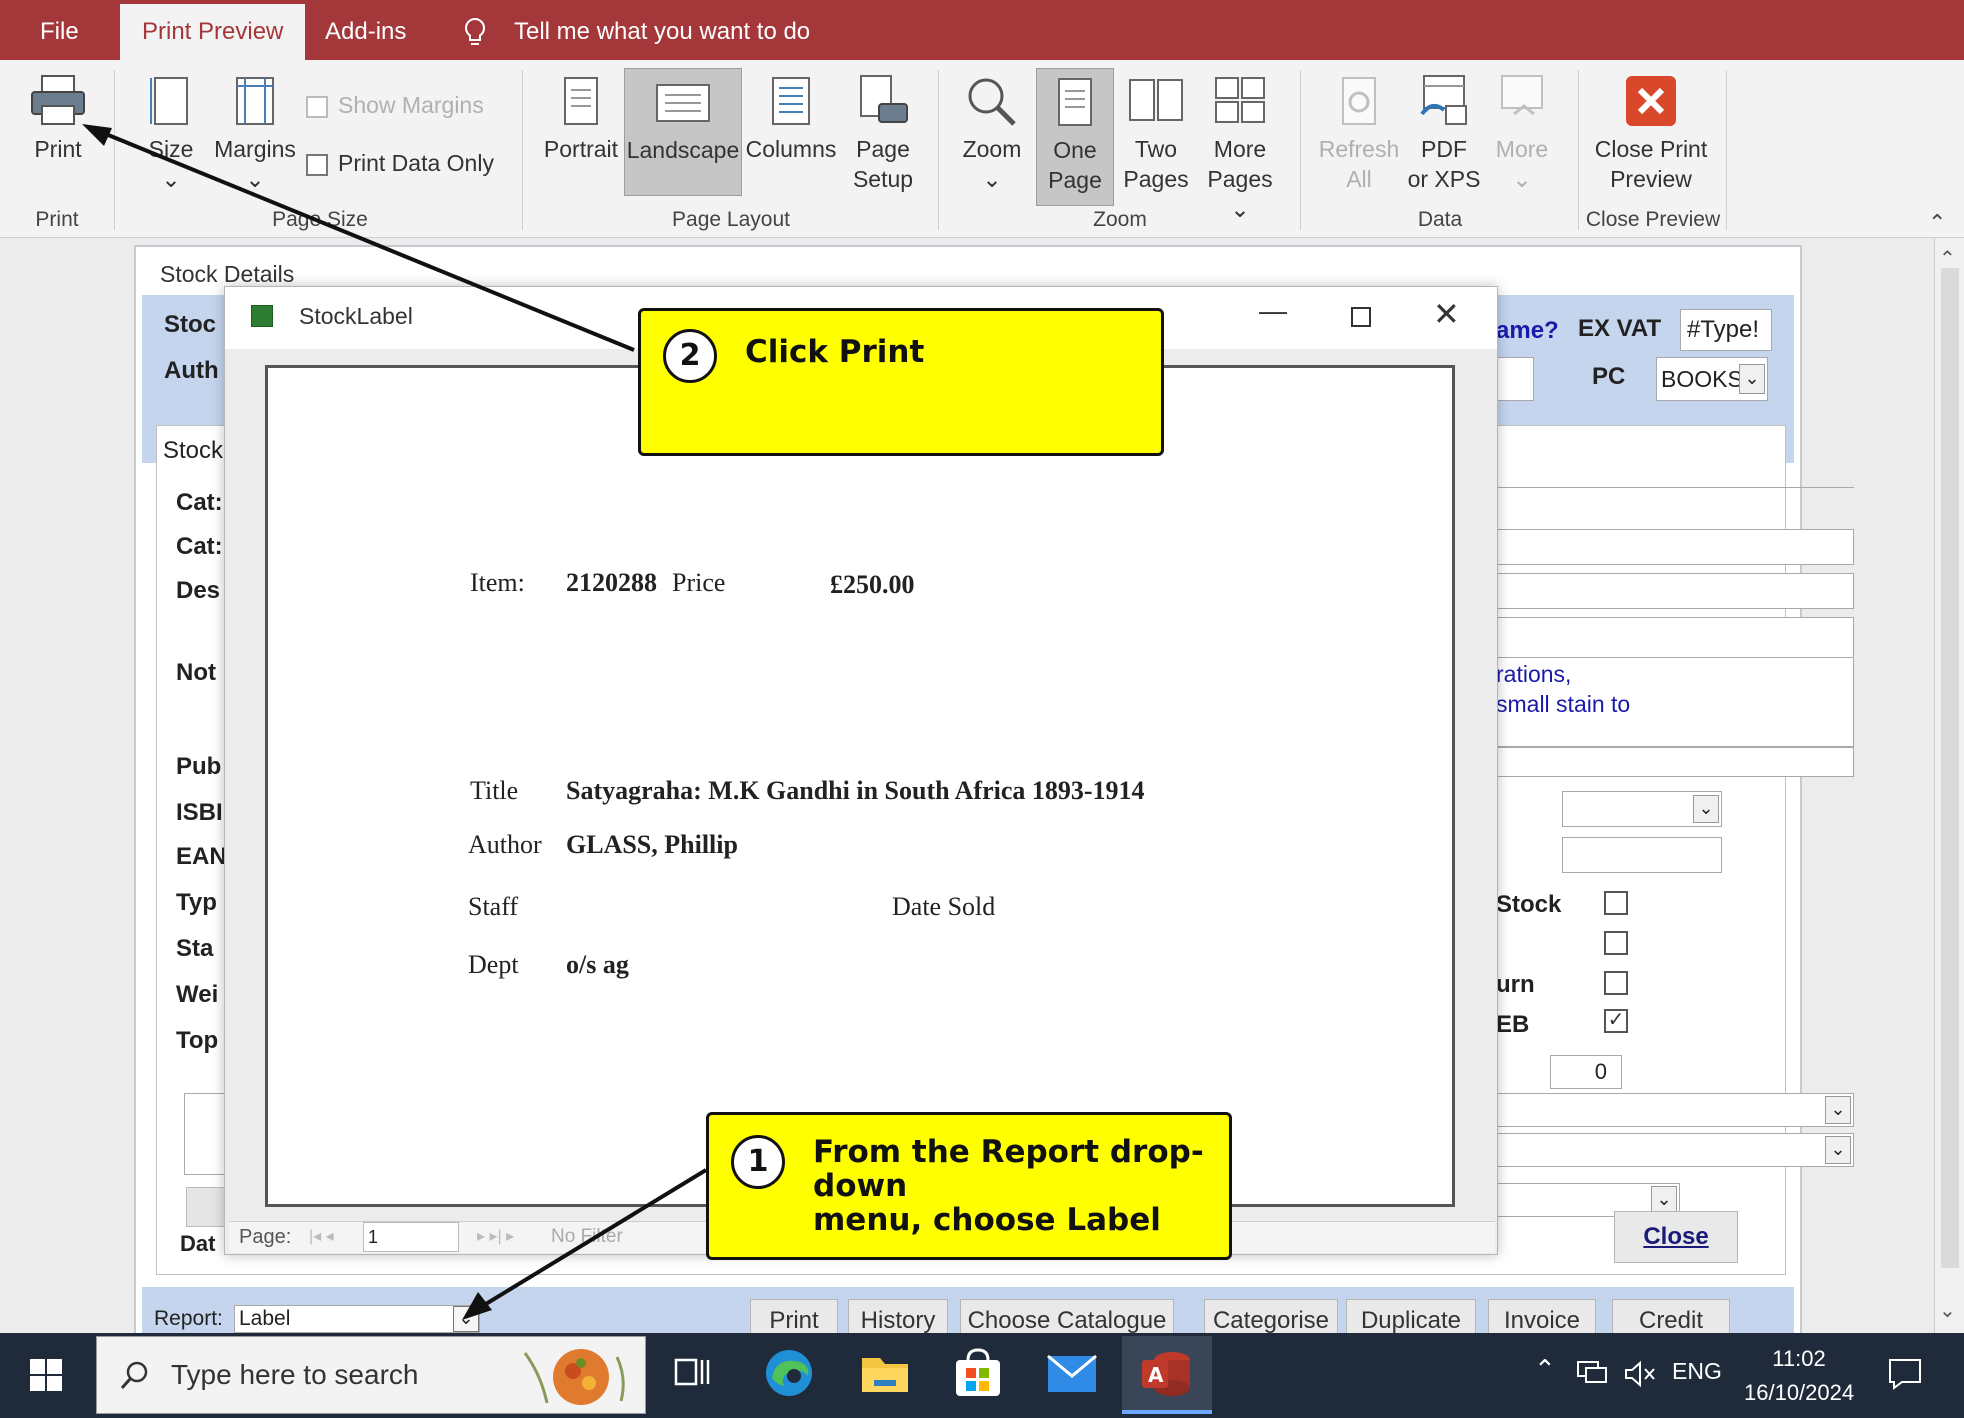 Image resolution: width=1964 pixels, height=1418 pixels. What do you see at coordinates (992, 134) in the screenshot?
I see `zoom-button: Zoom ⌄` at bounding box center [992, 134].